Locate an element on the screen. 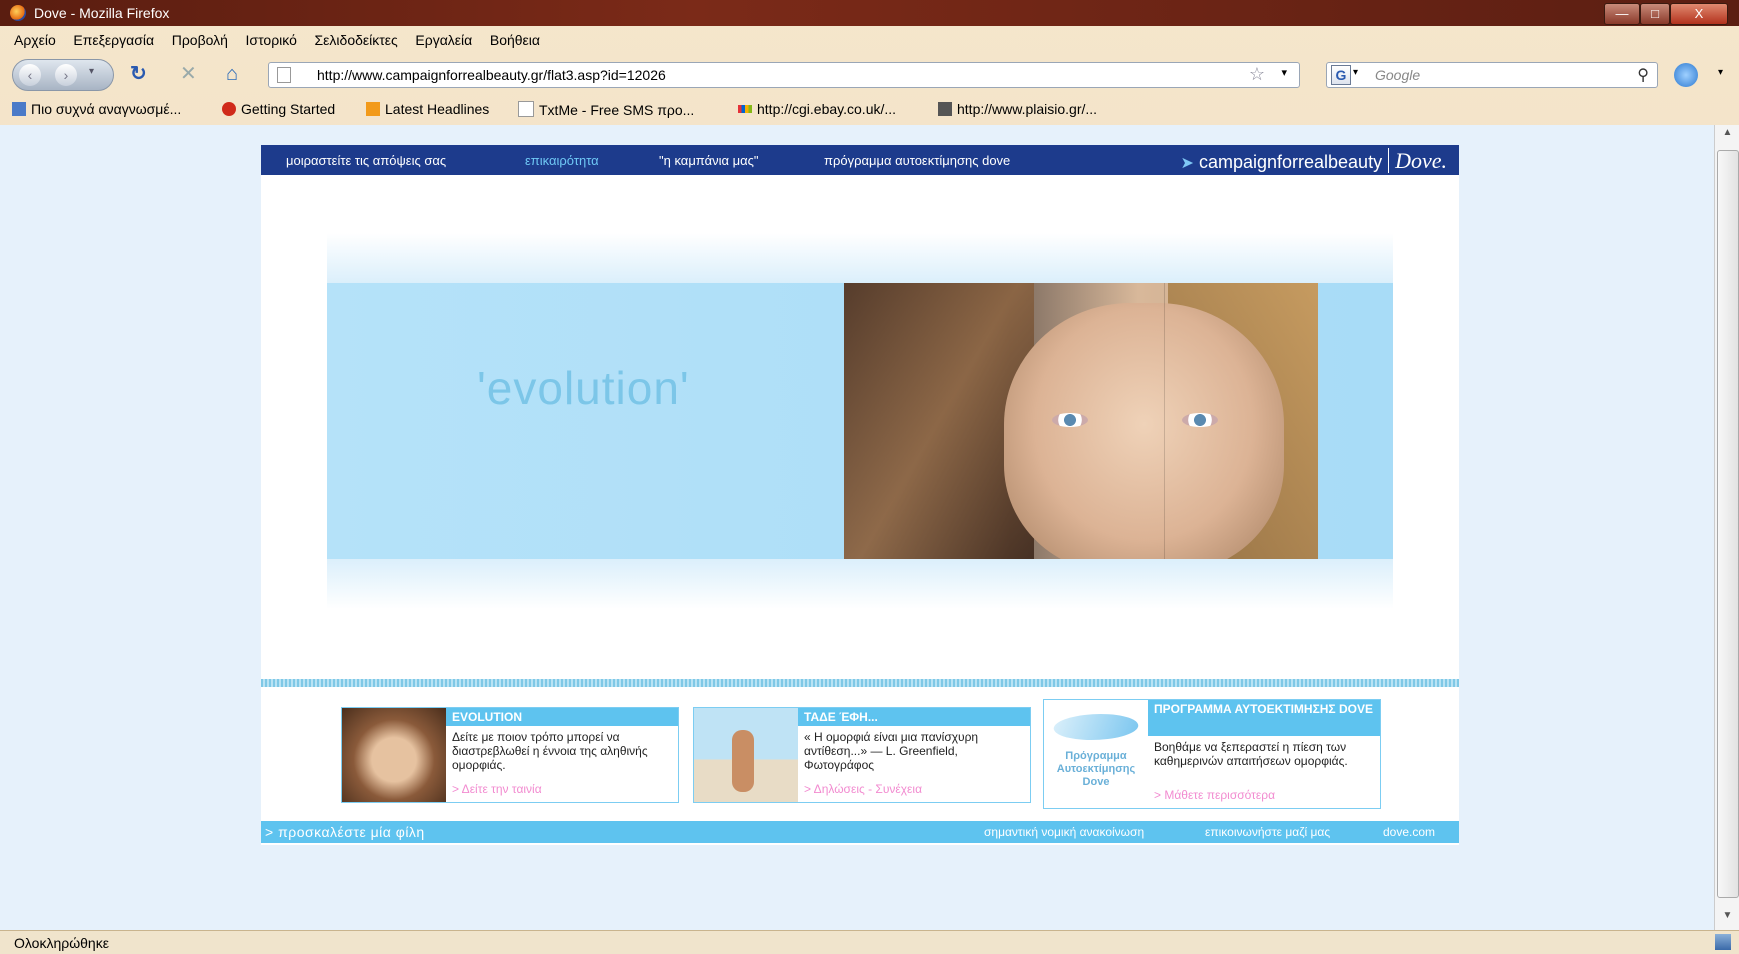  rss-icon is located at coordinates (373, 109).